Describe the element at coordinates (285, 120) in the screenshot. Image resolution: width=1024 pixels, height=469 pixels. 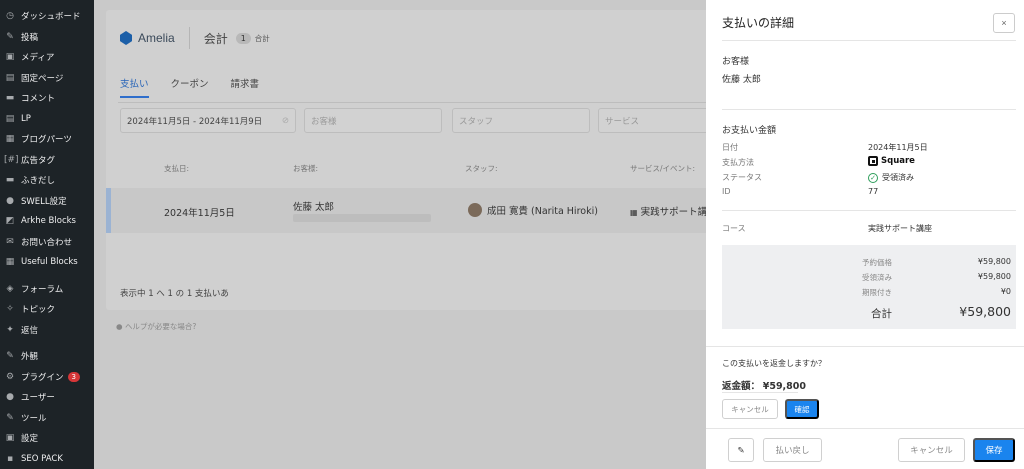
I see `calendar-icon: ⊘` at that location.